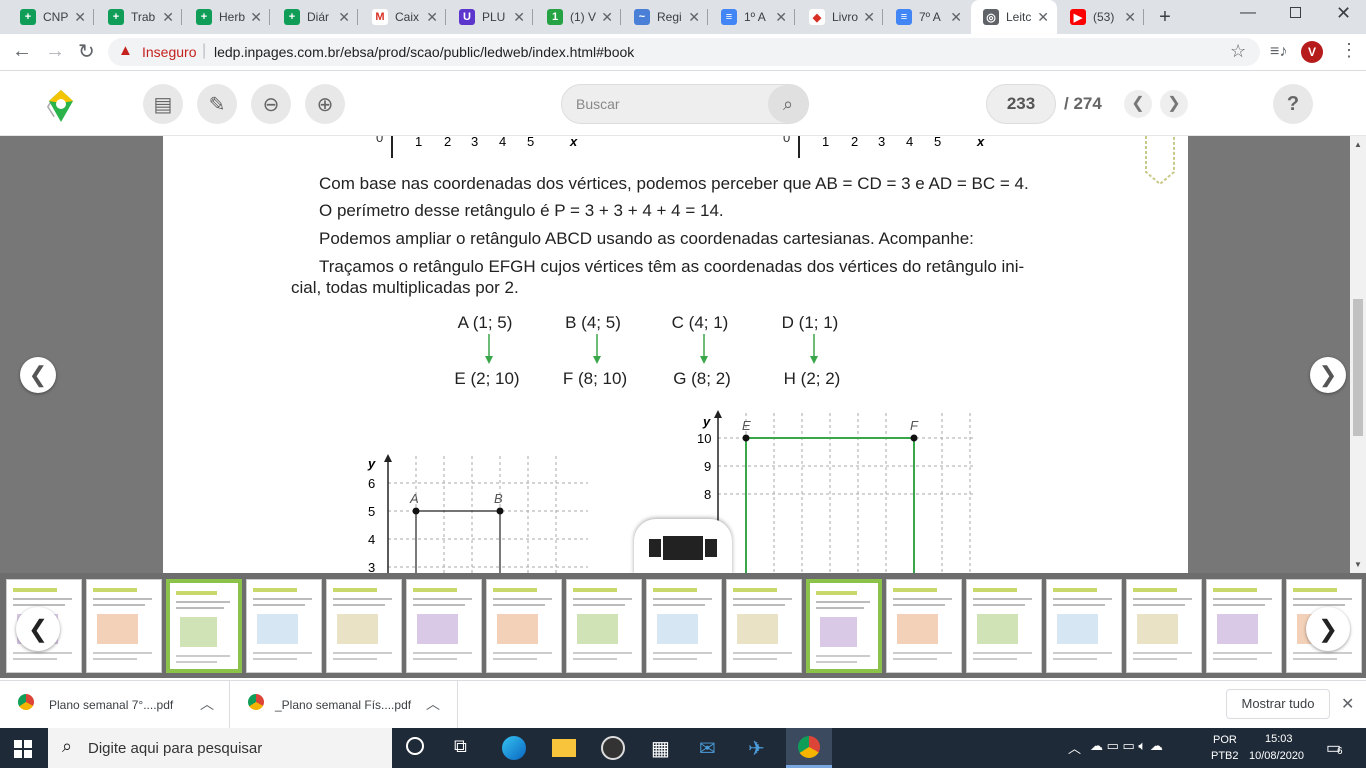  I want to click on scroll-thumb, so click(1358, 367).